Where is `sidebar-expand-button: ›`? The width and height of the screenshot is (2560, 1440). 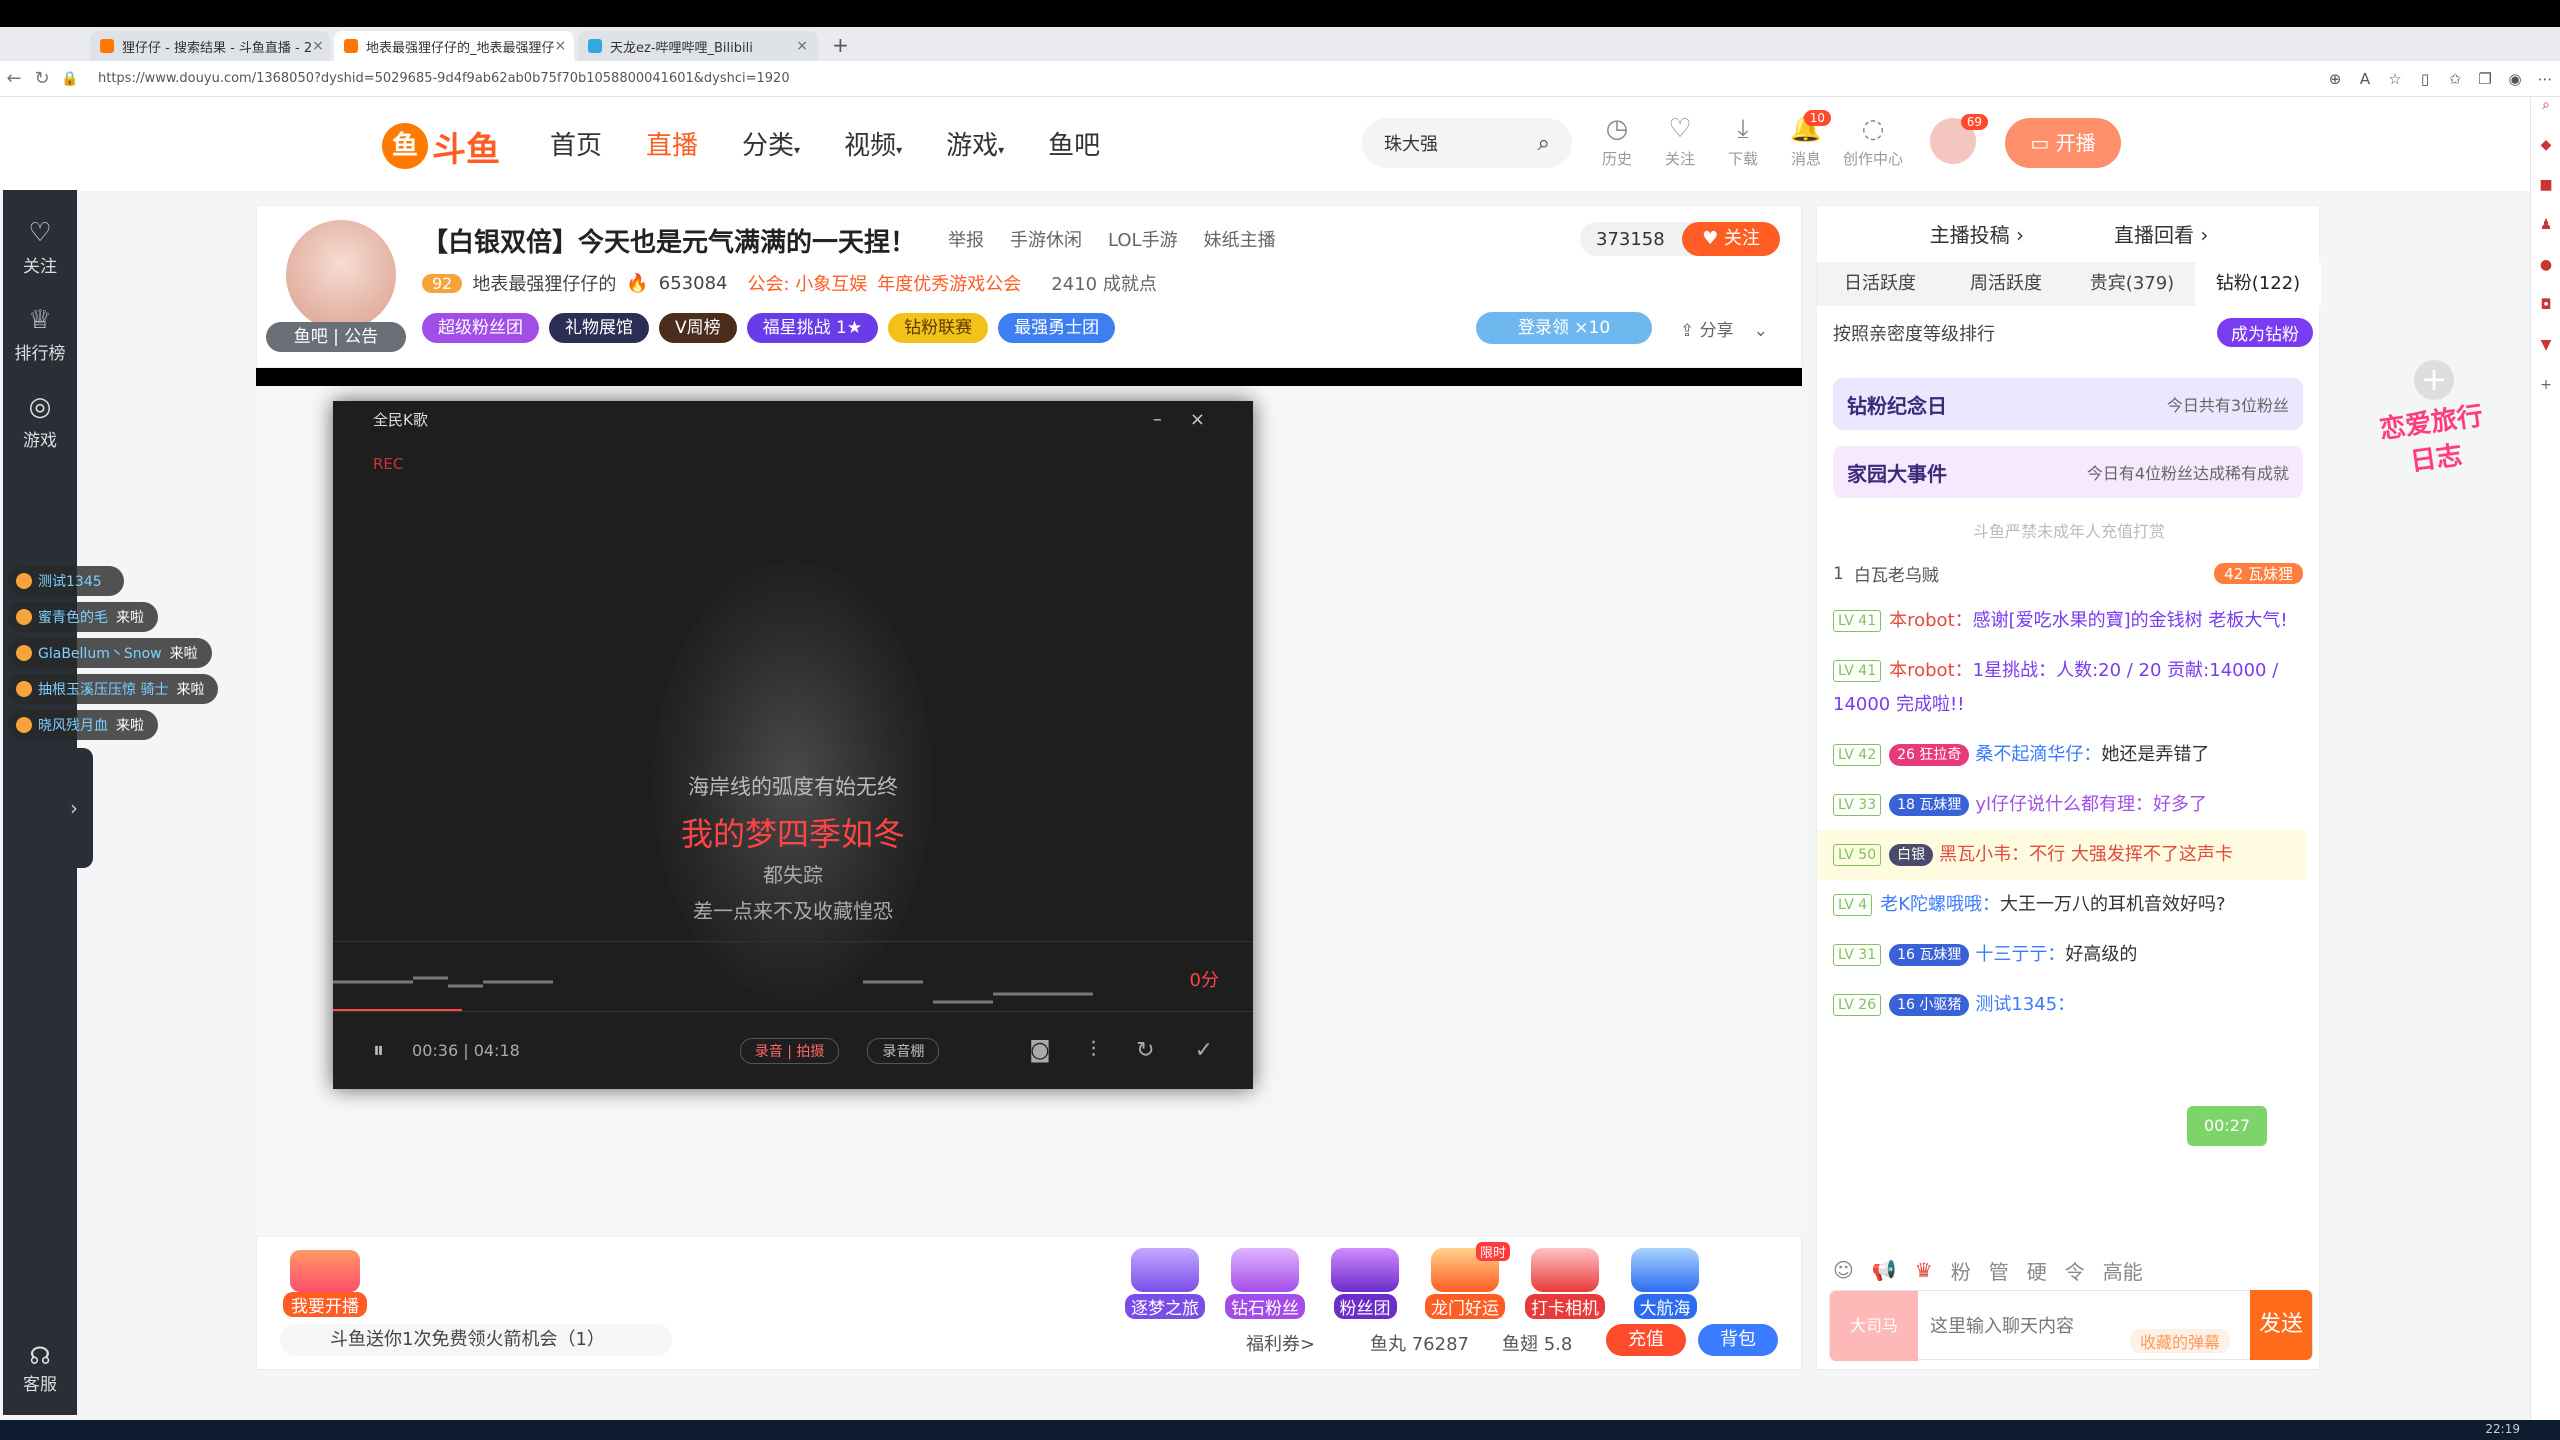
sidebar-expand-button: › is located at coordinates (74, 808).